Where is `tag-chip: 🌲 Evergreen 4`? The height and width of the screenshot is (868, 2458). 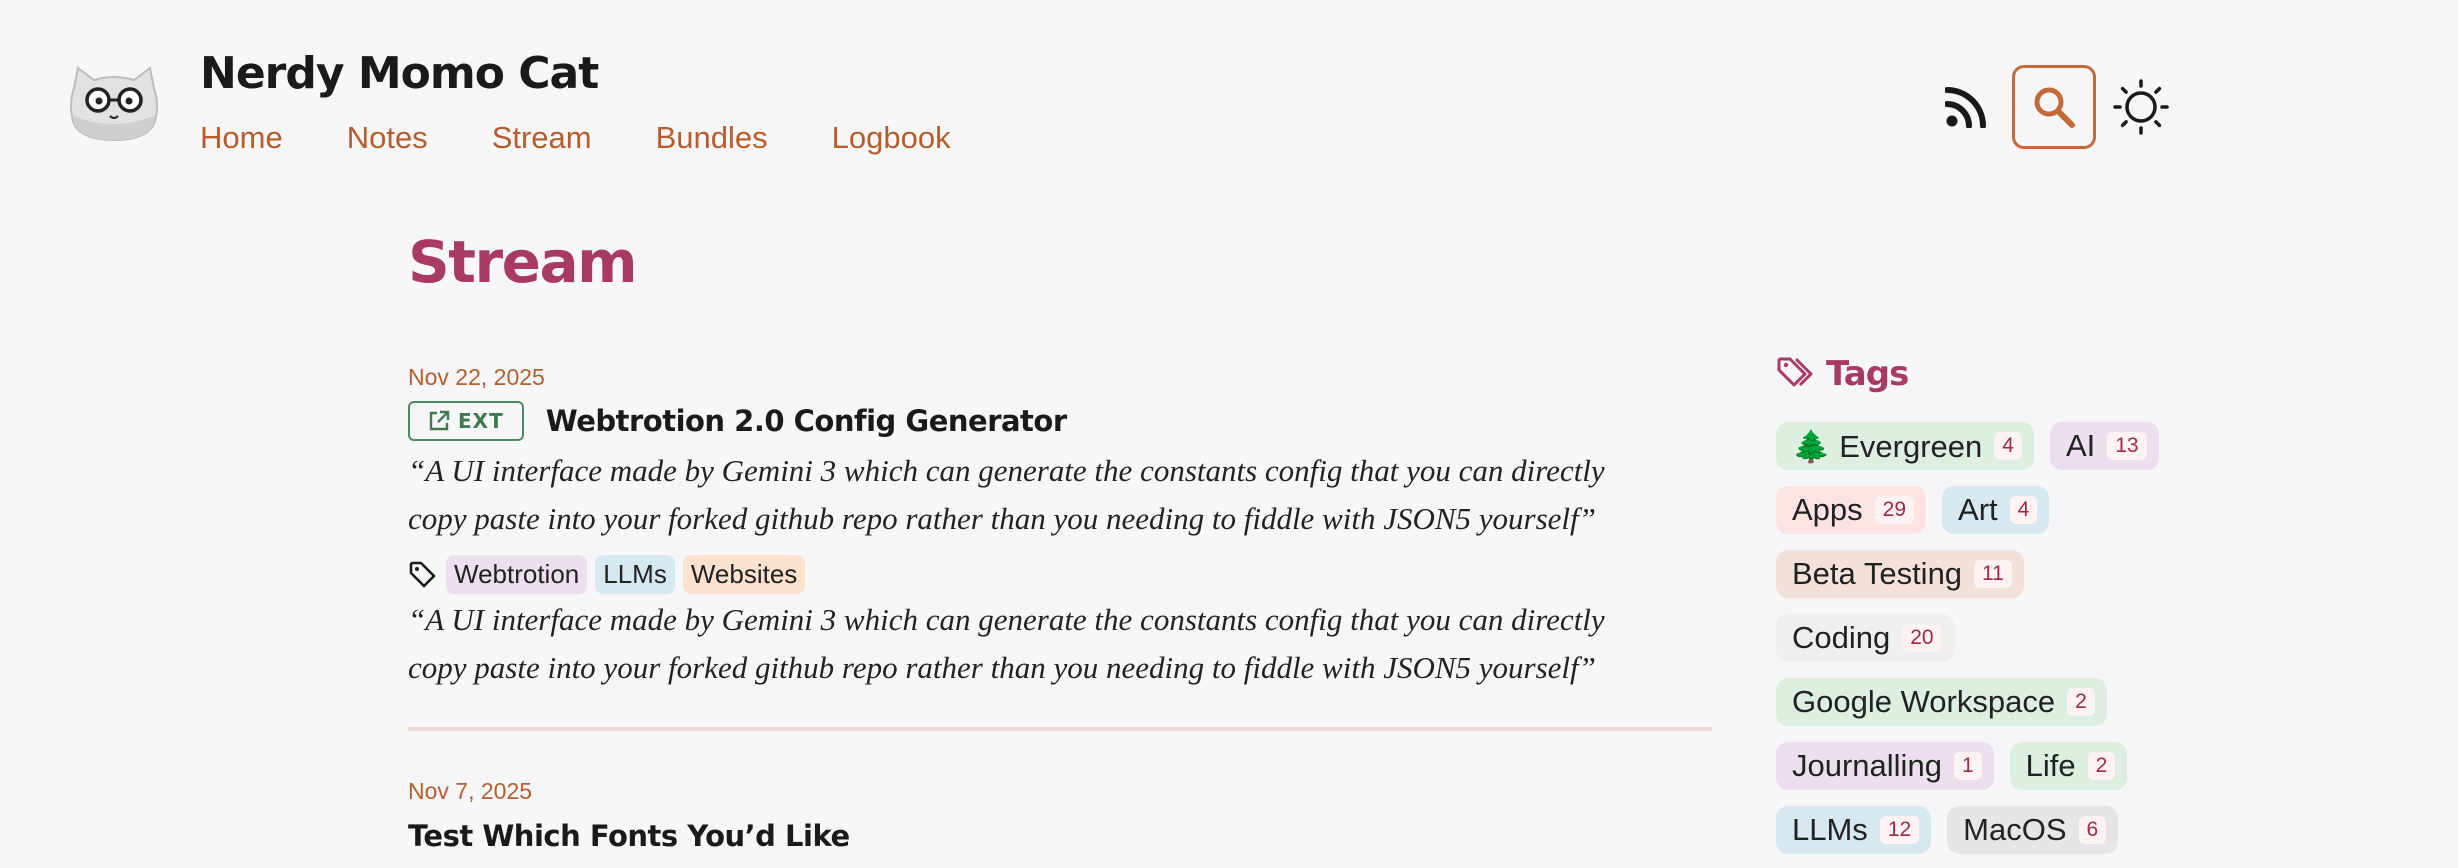
tag-chip: 🌲 Evergreen 4 is located at coordinates (1905, 446).